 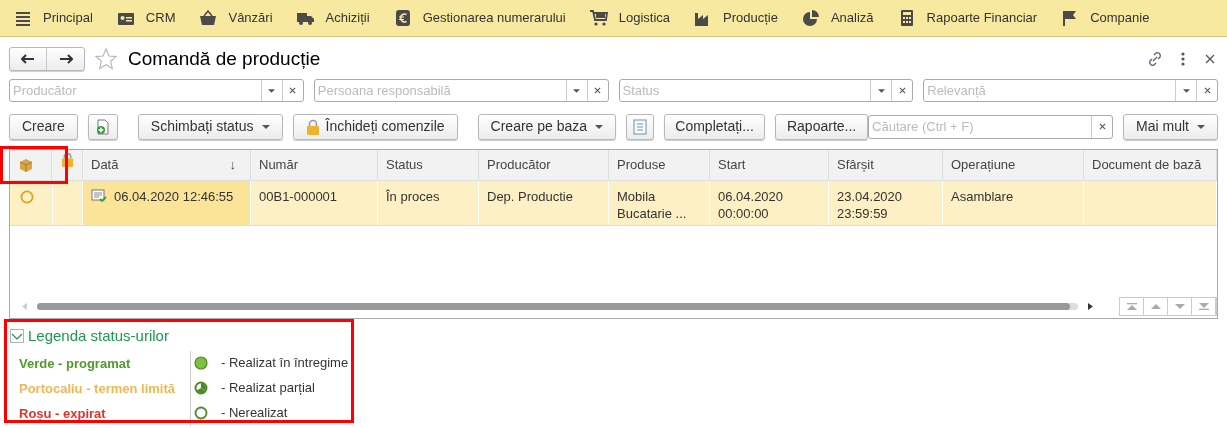 What do you see at coordinates (23, 18) in the screenshot?
I see `menu-icon` at bounding box center [23, 18].